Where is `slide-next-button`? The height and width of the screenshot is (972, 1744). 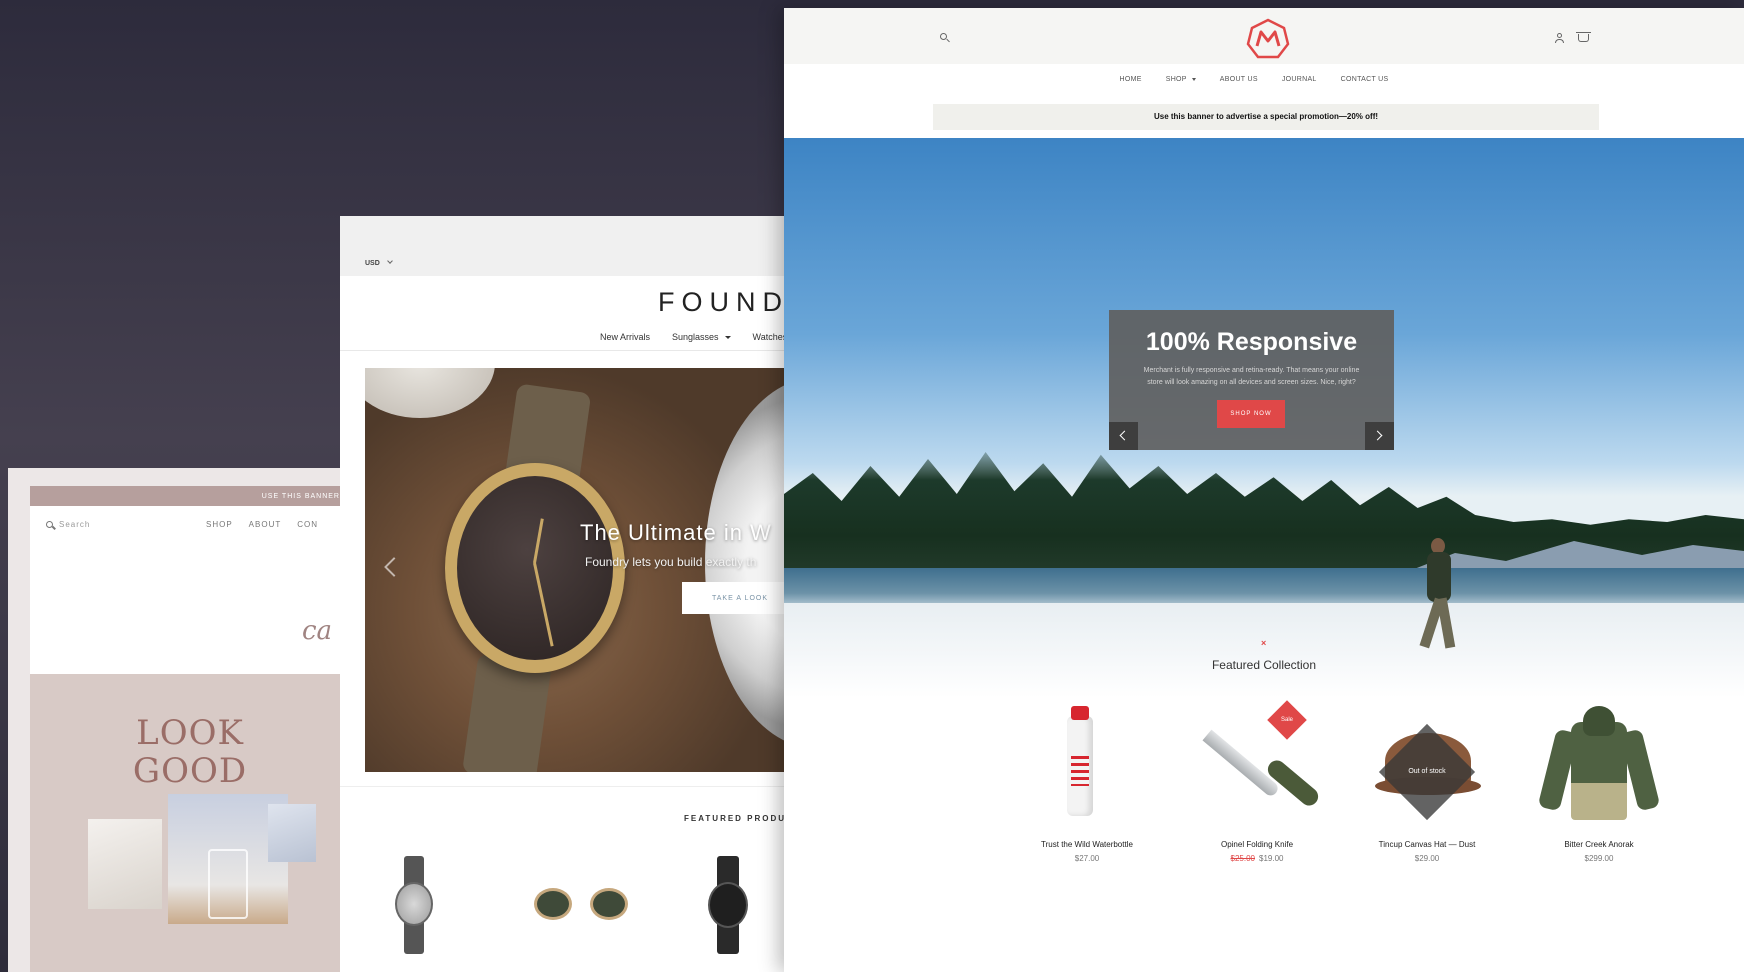 slide-next-button is located at coordinates (1379, 436).